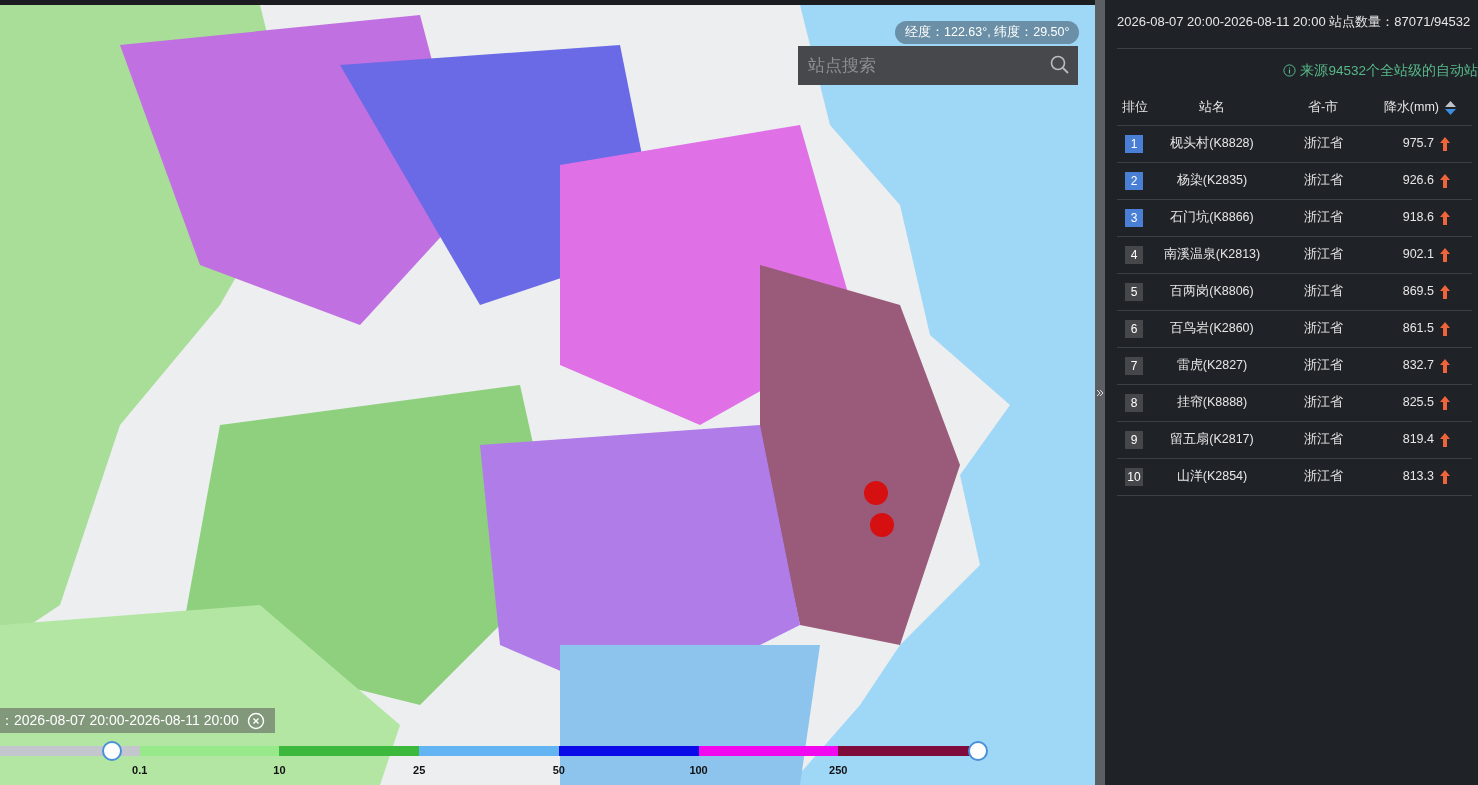  I want to click on column-header: 降水(mm), so click(1411, 108).